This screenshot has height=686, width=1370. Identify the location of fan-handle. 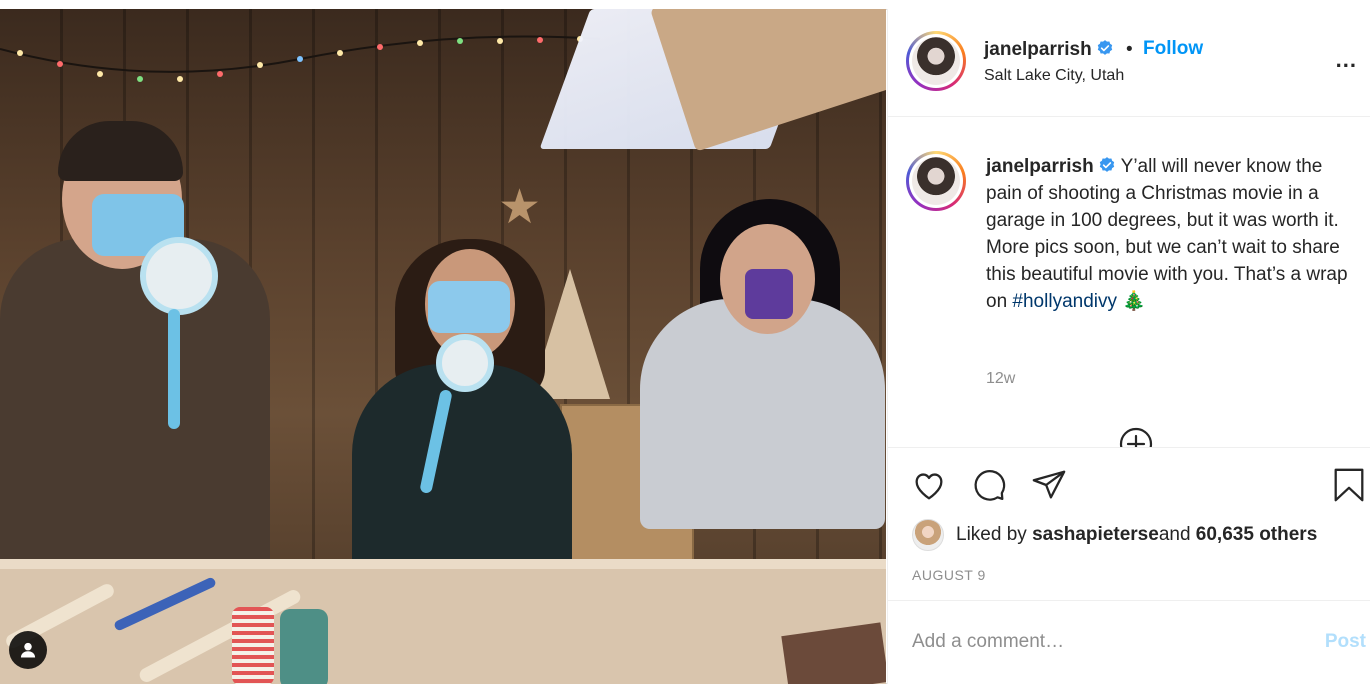
(174, 369).